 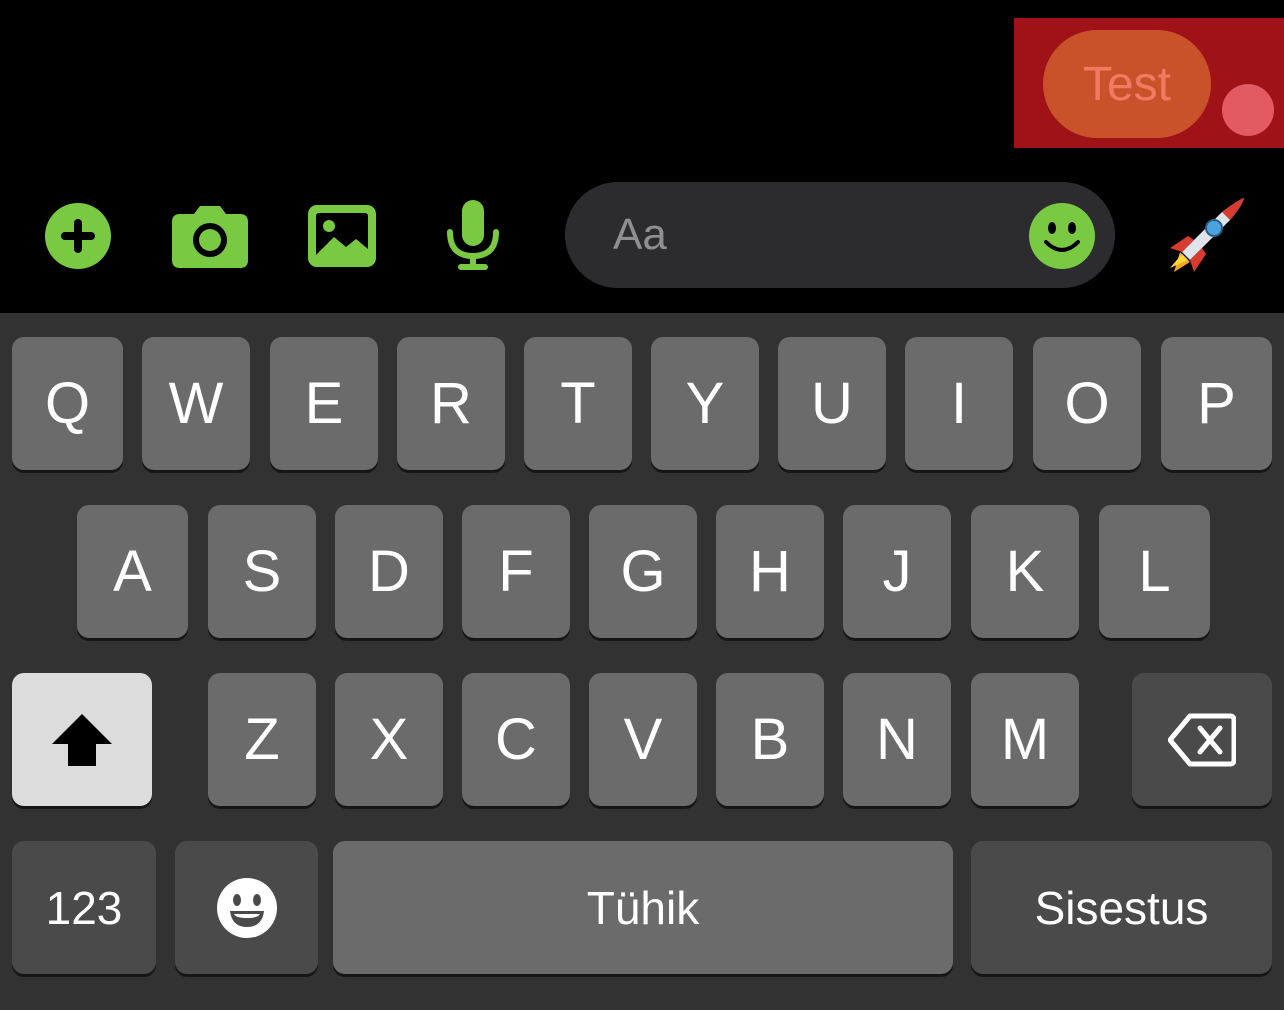 I want to click on voice-button, so click(x=473, y=236).